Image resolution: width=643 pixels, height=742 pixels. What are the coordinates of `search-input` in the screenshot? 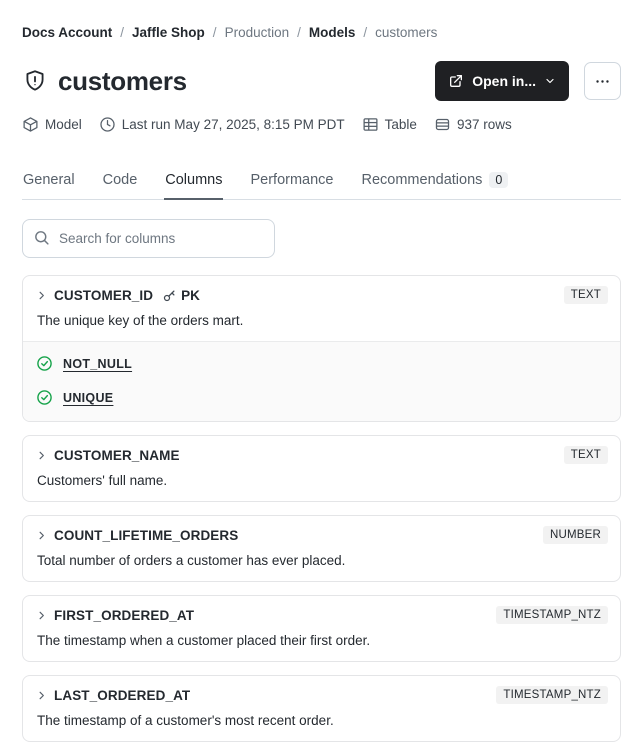 It's located at (148, 238).